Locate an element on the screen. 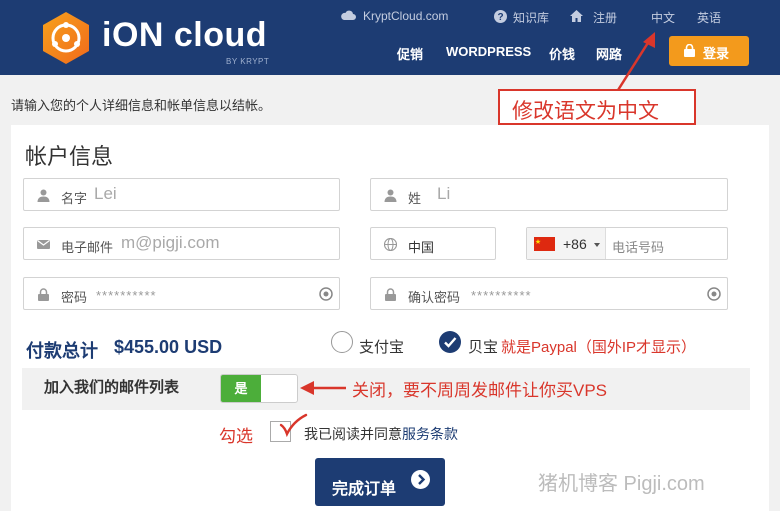 Image resolution: width=780 pixels, height=511 pixels. total-value: $455.00 USD is located at coordinates (168, 347).